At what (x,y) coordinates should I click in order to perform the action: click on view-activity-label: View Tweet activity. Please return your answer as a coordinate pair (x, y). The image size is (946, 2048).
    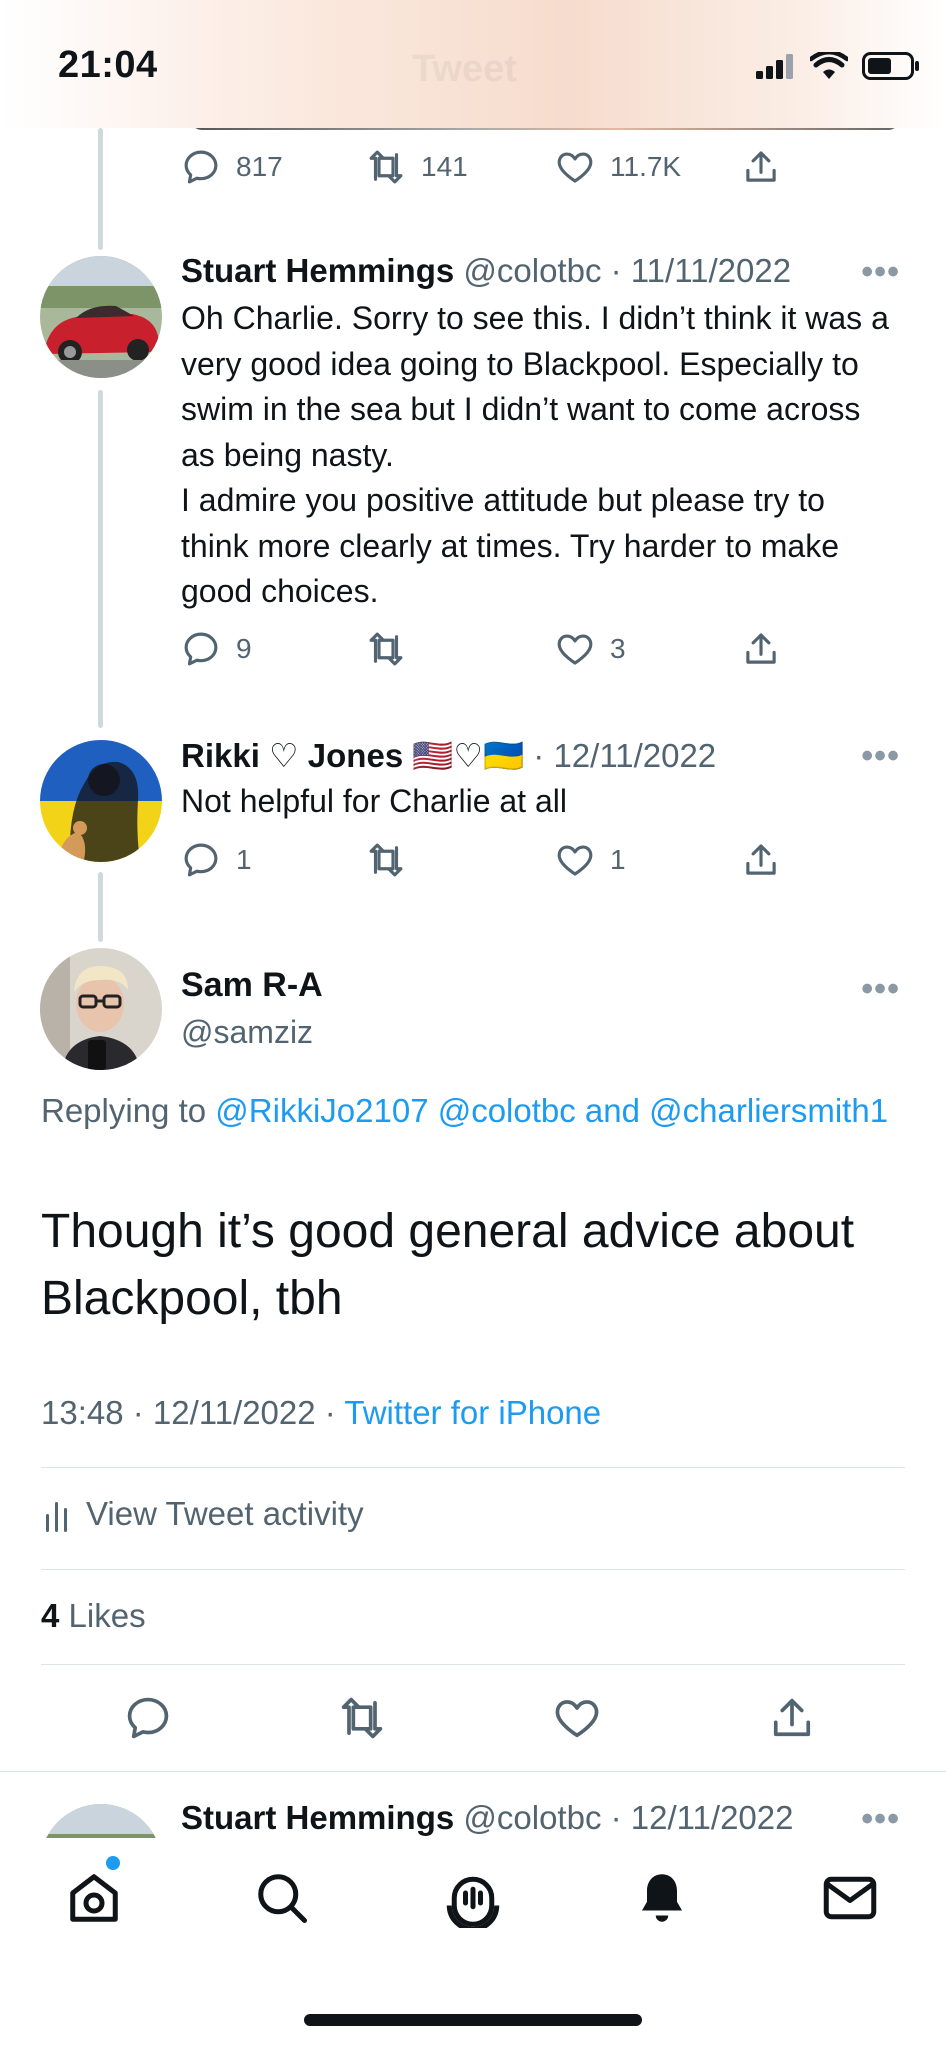
    Looking at the image, I should click on (225, 1513).